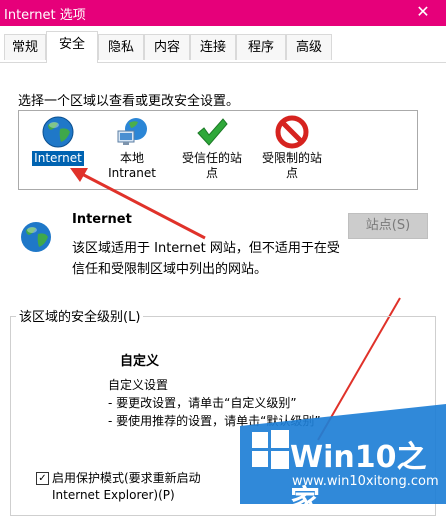 Image resolution: width=446 pixels, height=520 pixels. Describe the element at coordinates (212, 132) in the screenshot. I see `checkmark-icon` at that location.